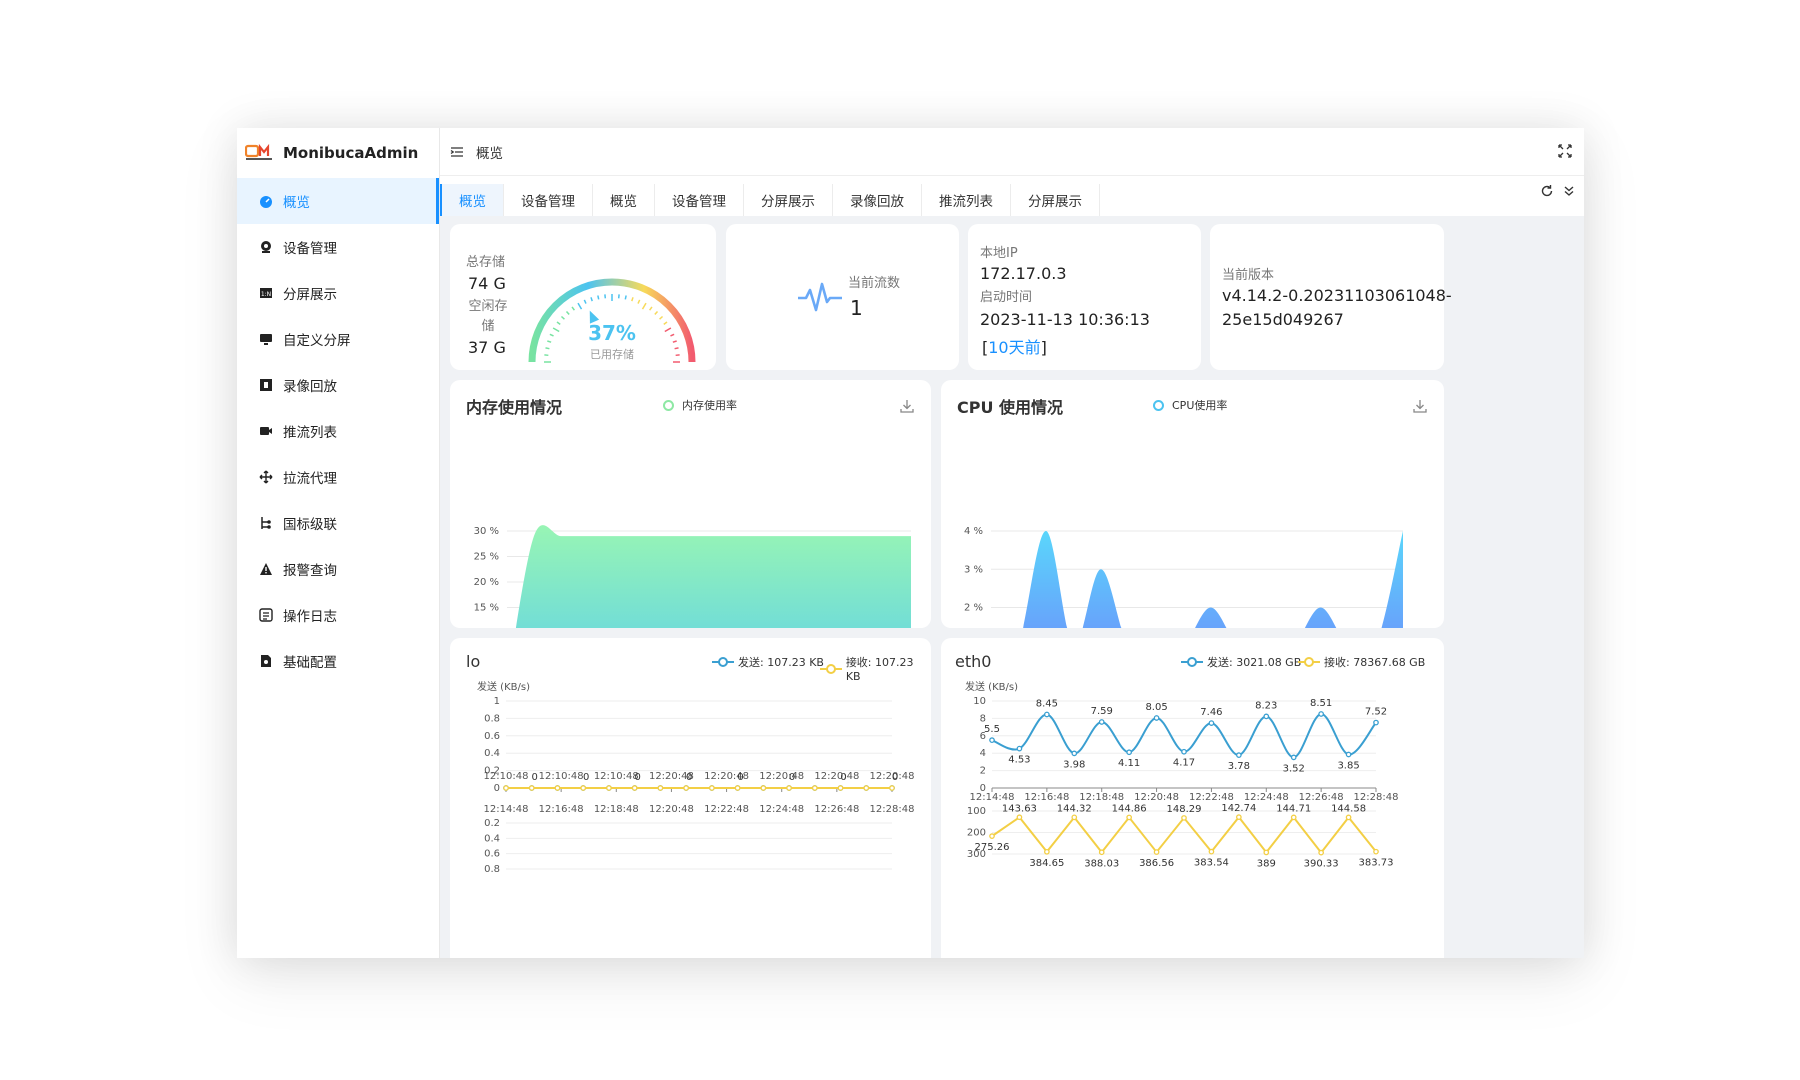 Image resolution: width=1800 pixels, height=1080 pixels. What do you see at coordinates (1211, 797) in the screenshot?
I see `x-tick-label: 12:22:48` at bounding box center [1211, 797].